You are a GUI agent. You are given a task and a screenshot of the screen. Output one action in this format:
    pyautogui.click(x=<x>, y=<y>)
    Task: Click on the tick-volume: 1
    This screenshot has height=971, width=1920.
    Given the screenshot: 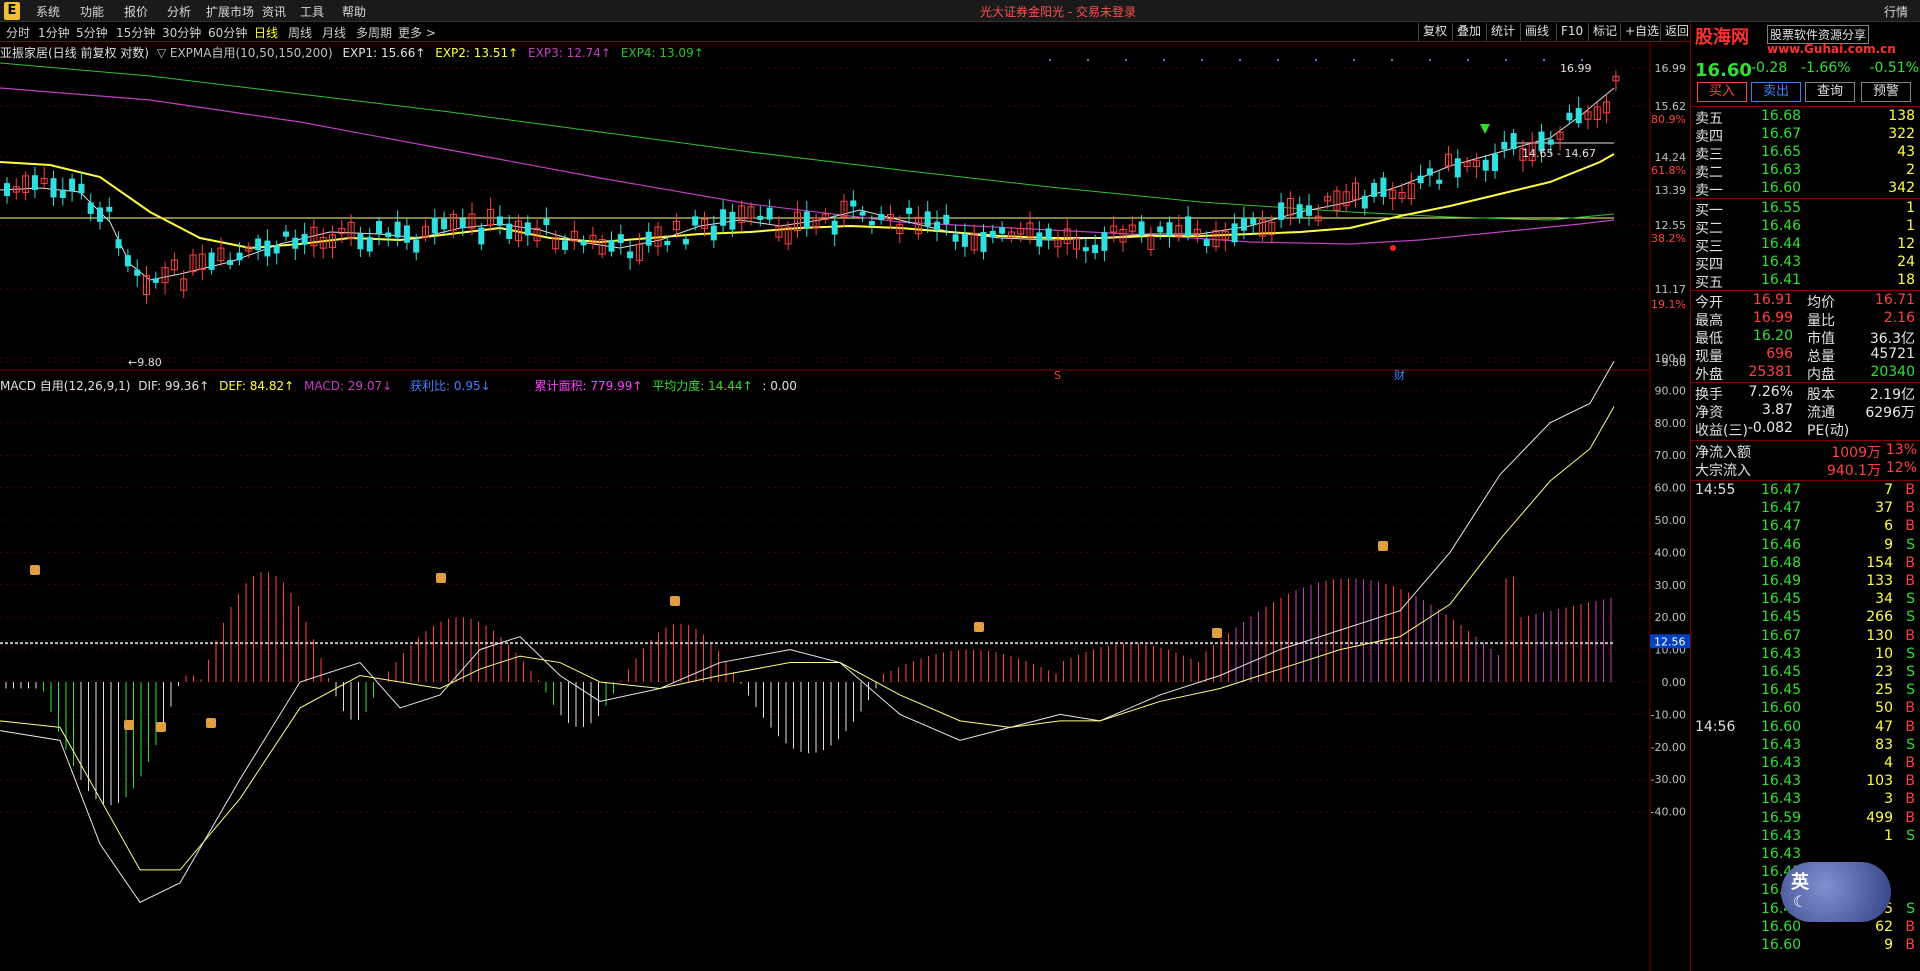 What is the action you would take?
    pyautogui.click(x=1888, y=835)
    